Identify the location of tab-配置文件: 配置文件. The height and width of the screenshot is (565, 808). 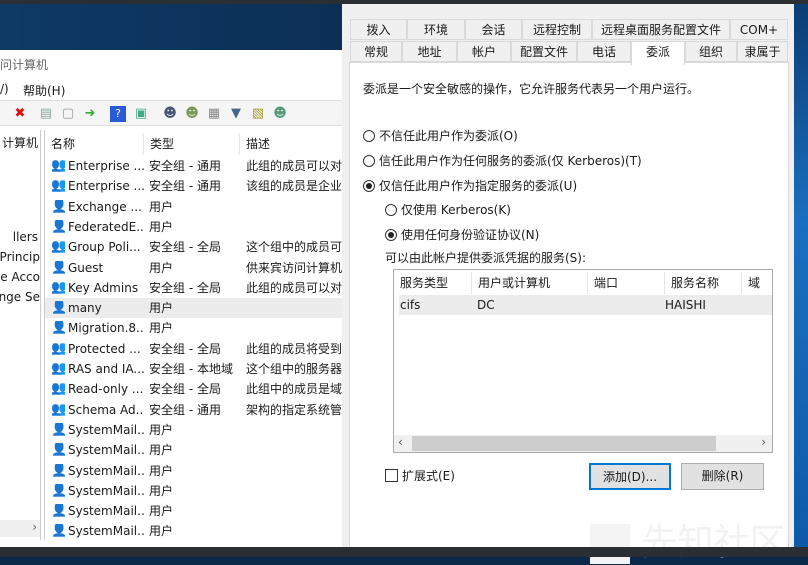
(544, 51).